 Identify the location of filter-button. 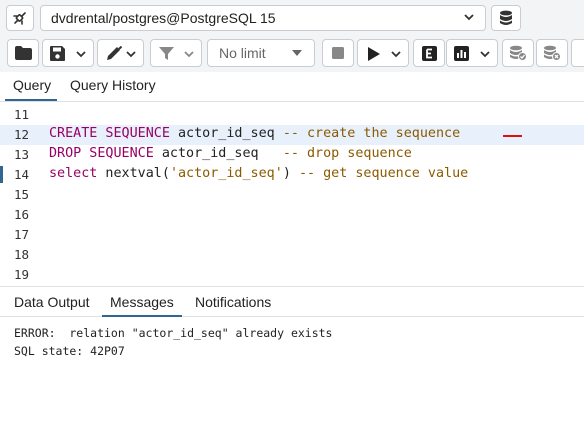
(176, 53).